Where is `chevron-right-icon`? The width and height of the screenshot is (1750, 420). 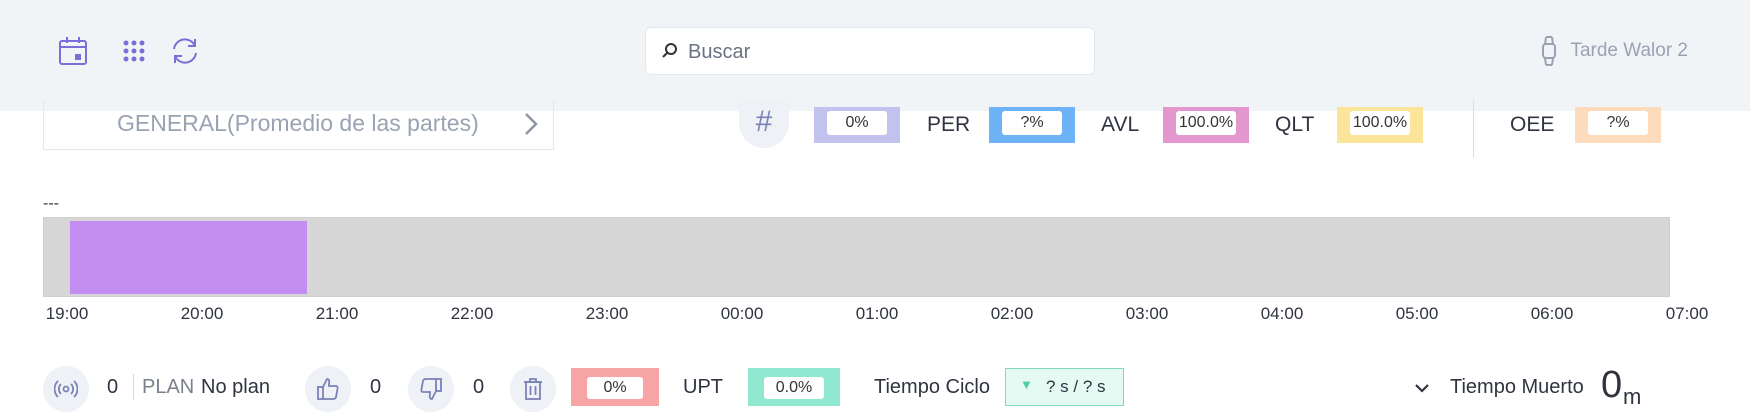
chevron-right-icon is located at coordinates (531, 124).